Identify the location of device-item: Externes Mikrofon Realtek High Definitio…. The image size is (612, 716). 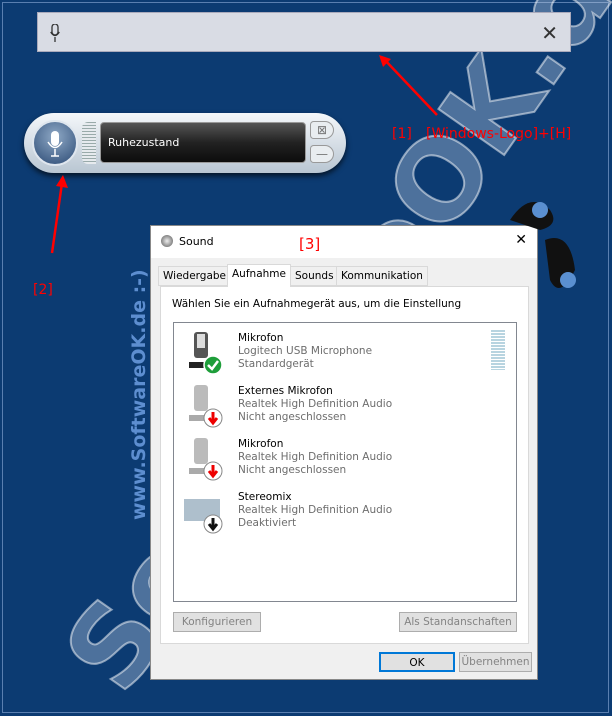
(339, 407).